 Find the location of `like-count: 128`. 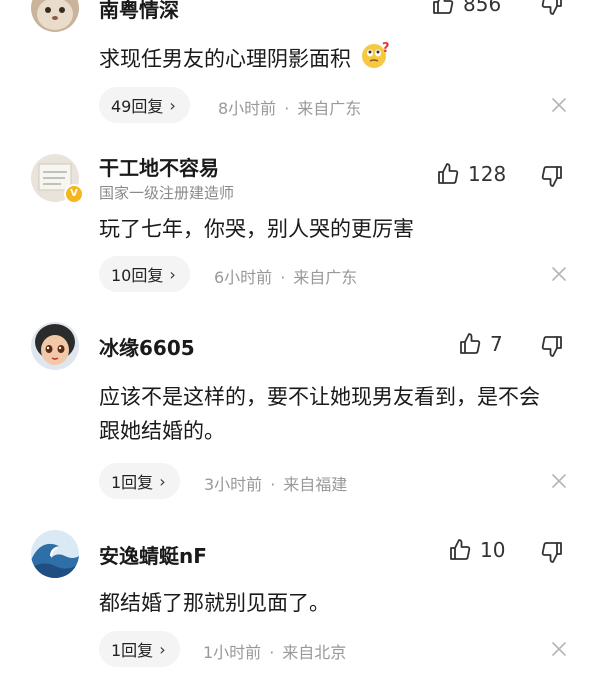

like-count: 128 is located at coordinates (487, 174).